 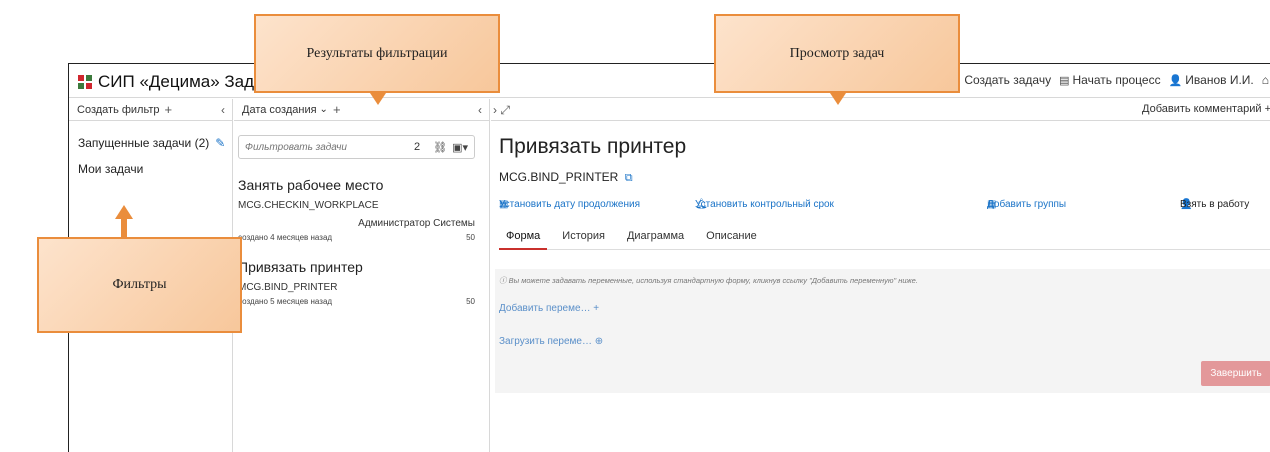 I want to click on tab-form: Форма, so click(x=523, y=240).